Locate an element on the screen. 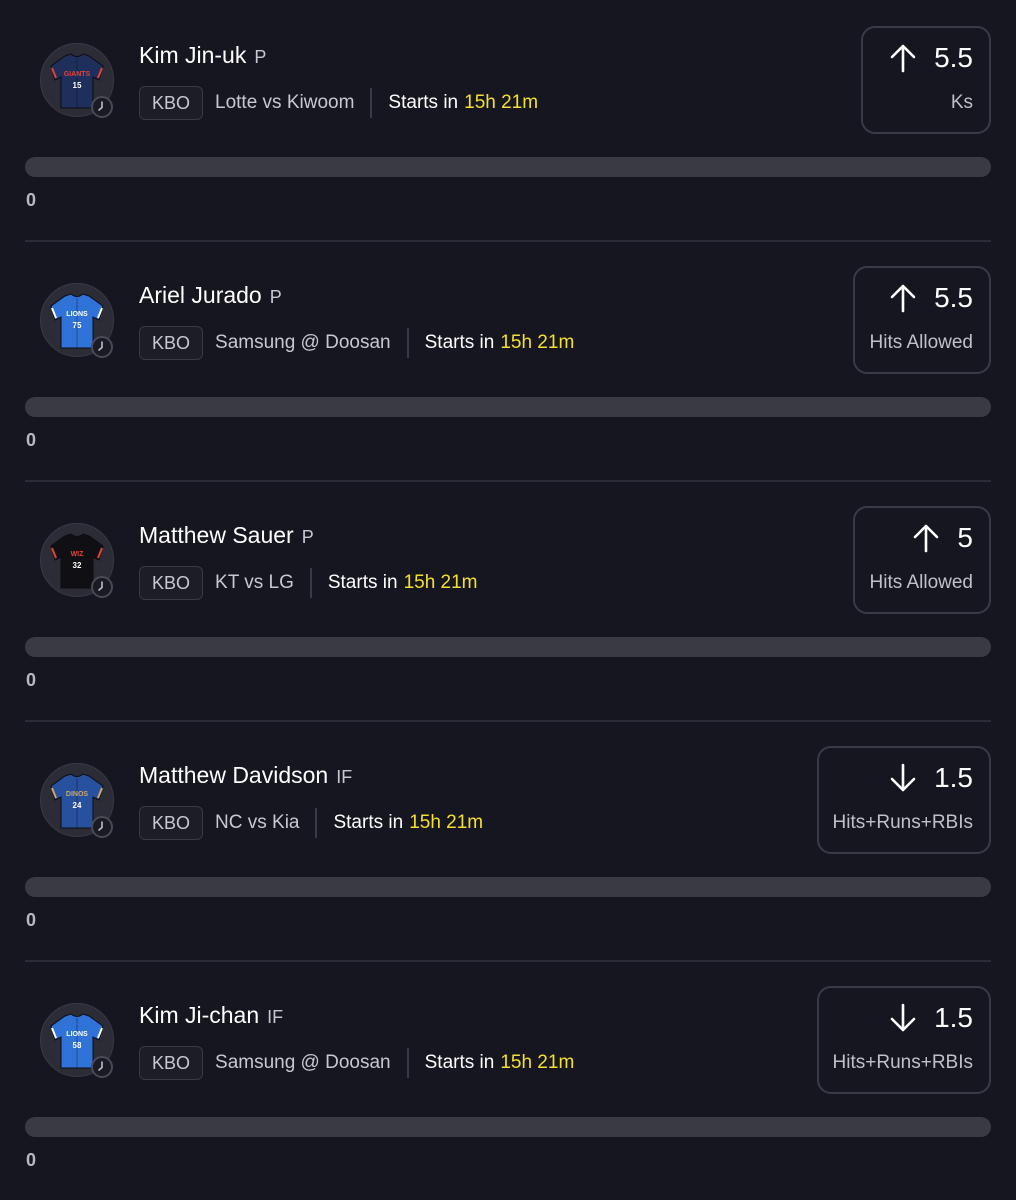  player-name: Kim Ji-chan IF is located at coordinates (211, 1015).